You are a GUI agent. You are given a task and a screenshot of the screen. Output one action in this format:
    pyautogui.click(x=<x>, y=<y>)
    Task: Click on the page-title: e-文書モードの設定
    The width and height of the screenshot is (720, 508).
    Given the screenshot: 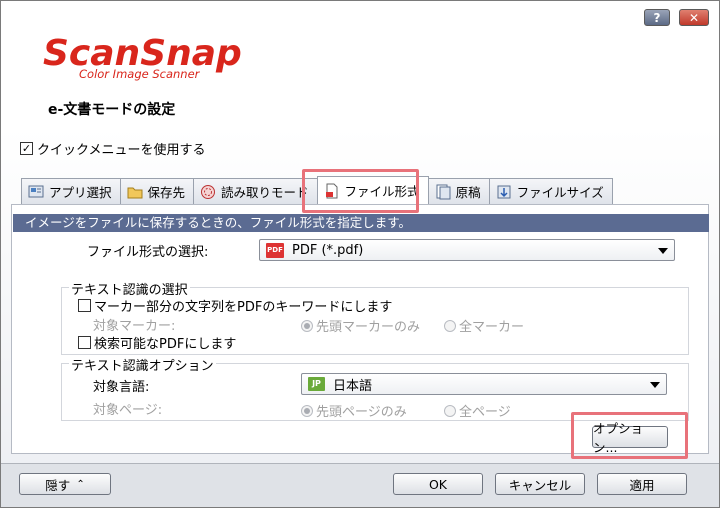 What is the action you would take?
    pyautogui.click(x=112, y=110)
    